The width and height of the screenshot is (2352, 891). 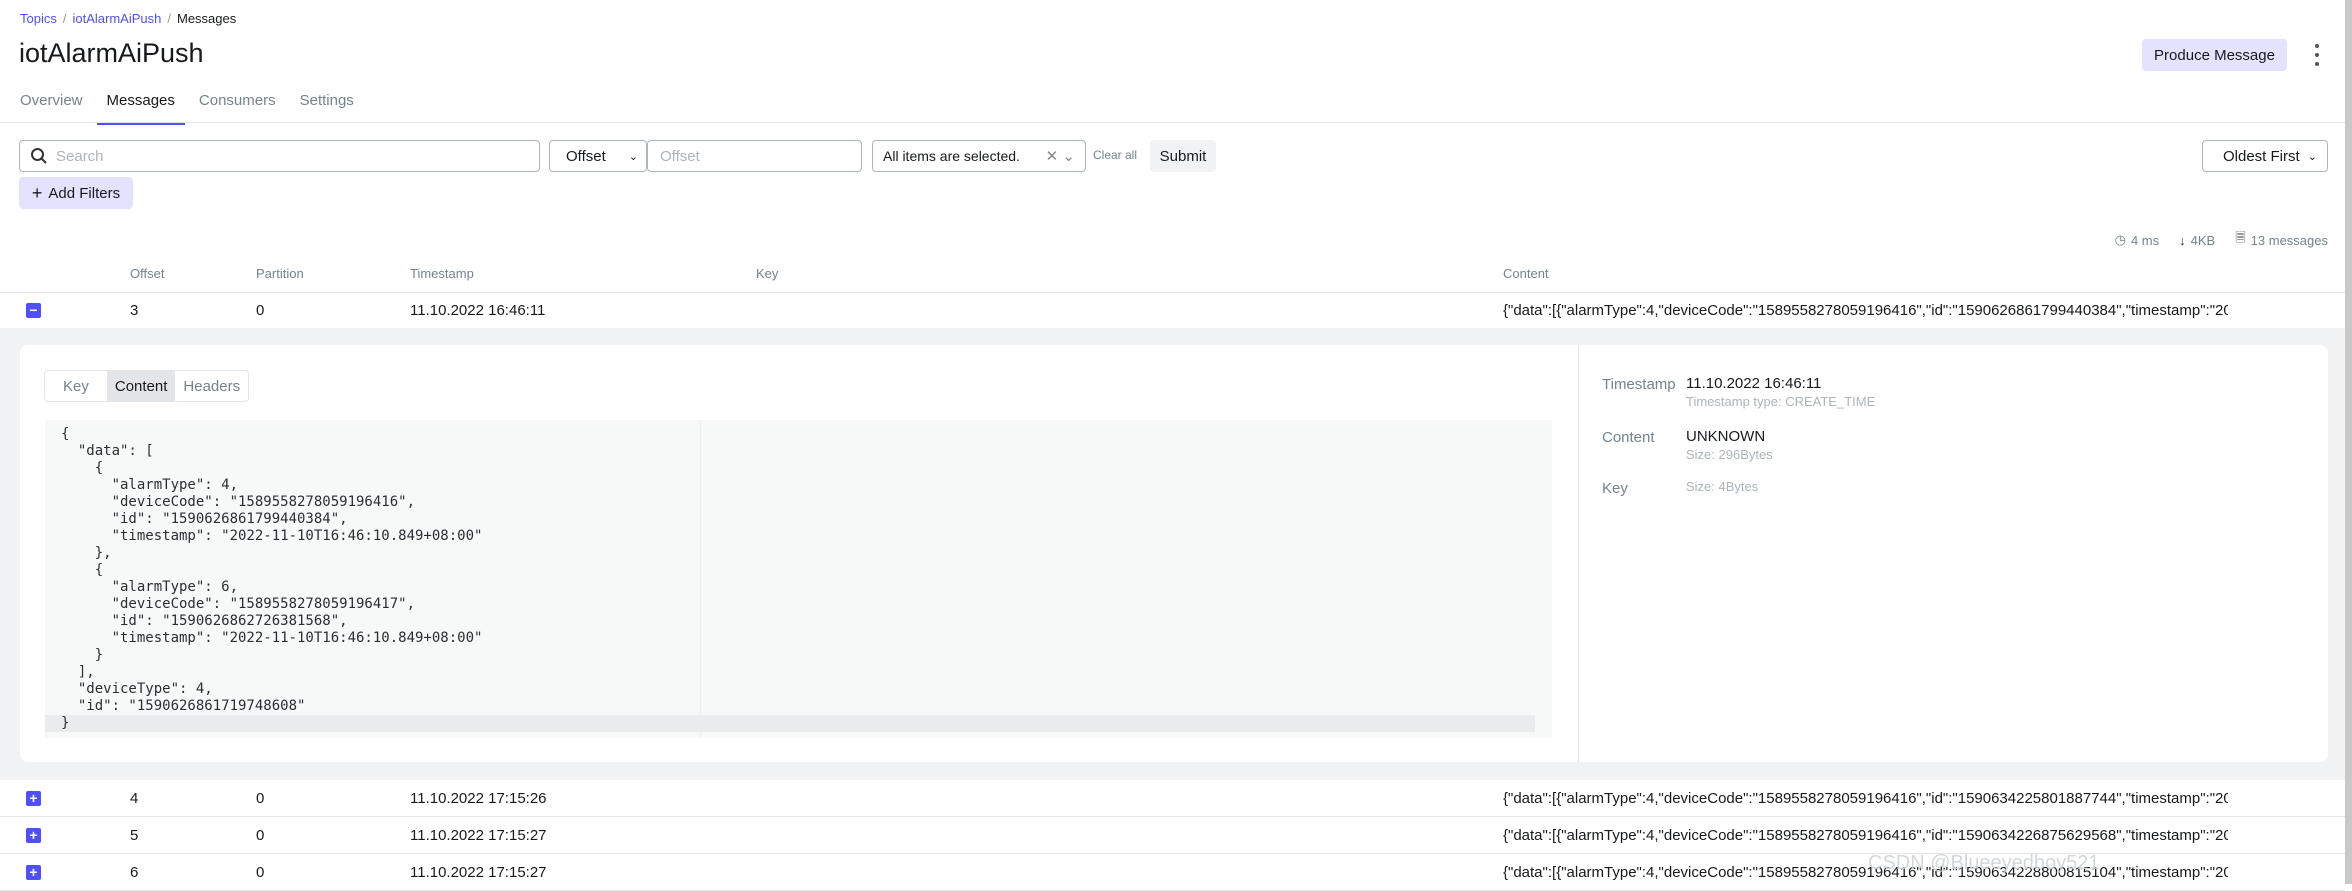 I want to click on table-header: Offset Partition Timestamp Key Content, so click(x=1172, y=279).